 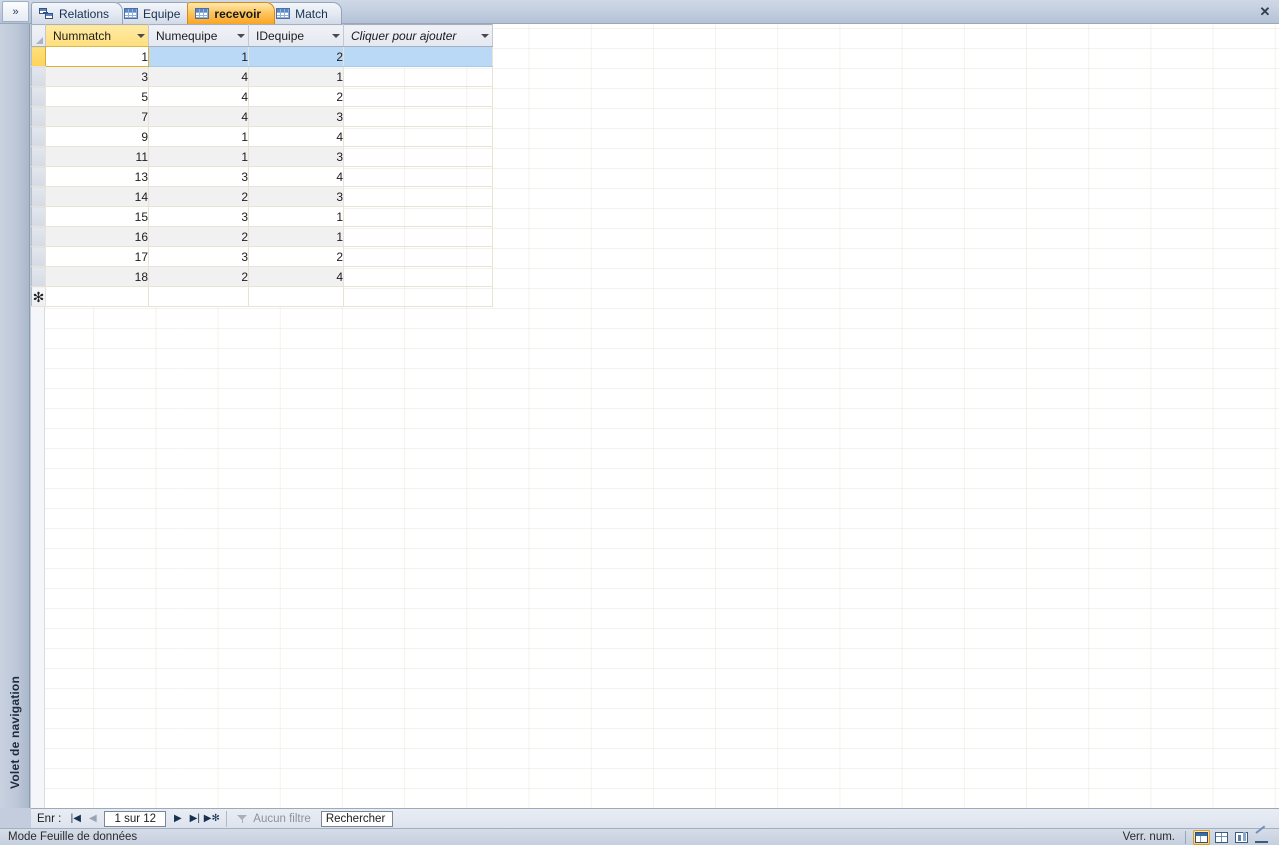 I want to click on filter-status-button: Aucun filtre, so click(x=274, y=818).